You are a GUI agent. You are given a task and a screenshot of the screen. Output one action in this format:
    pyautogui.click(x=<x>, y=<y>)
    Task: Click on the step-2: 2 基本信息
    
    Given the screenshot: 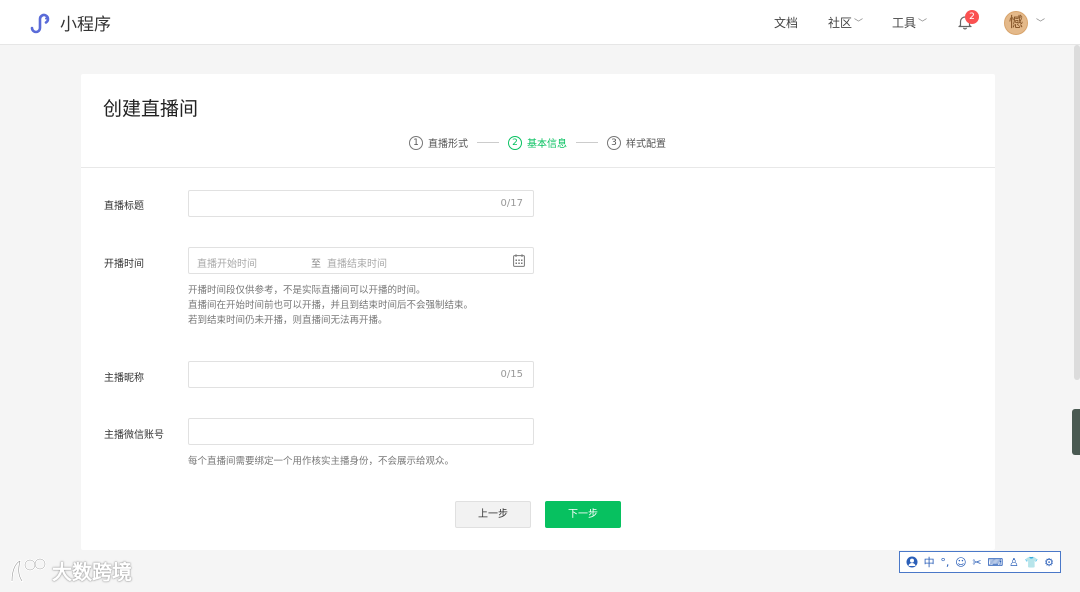 What is the action you would take?
    pyautogui.click(x=537, y=142)
    